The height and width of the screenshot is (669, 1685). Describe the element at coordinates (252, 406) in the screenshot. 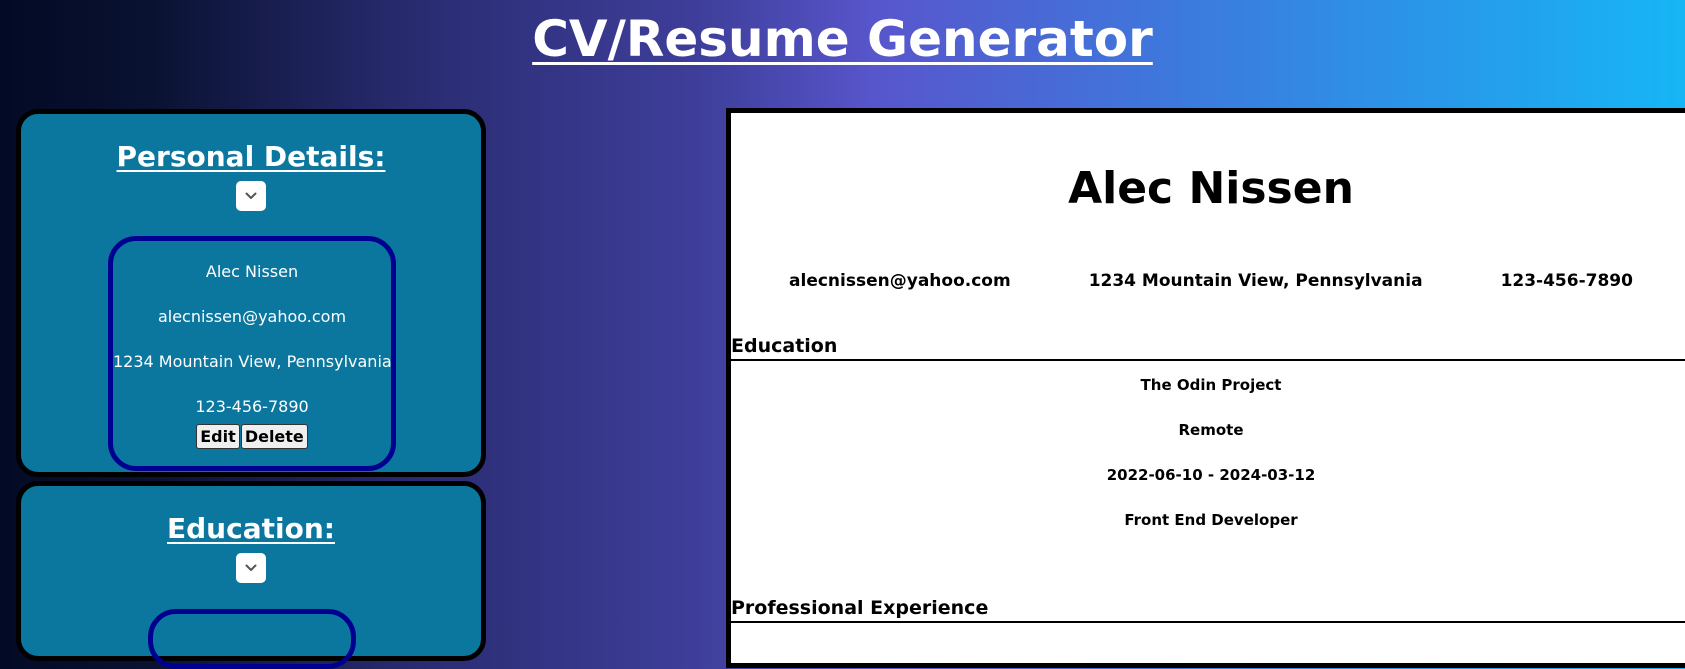

I see `card-phone: 123-456-7890` at that location.